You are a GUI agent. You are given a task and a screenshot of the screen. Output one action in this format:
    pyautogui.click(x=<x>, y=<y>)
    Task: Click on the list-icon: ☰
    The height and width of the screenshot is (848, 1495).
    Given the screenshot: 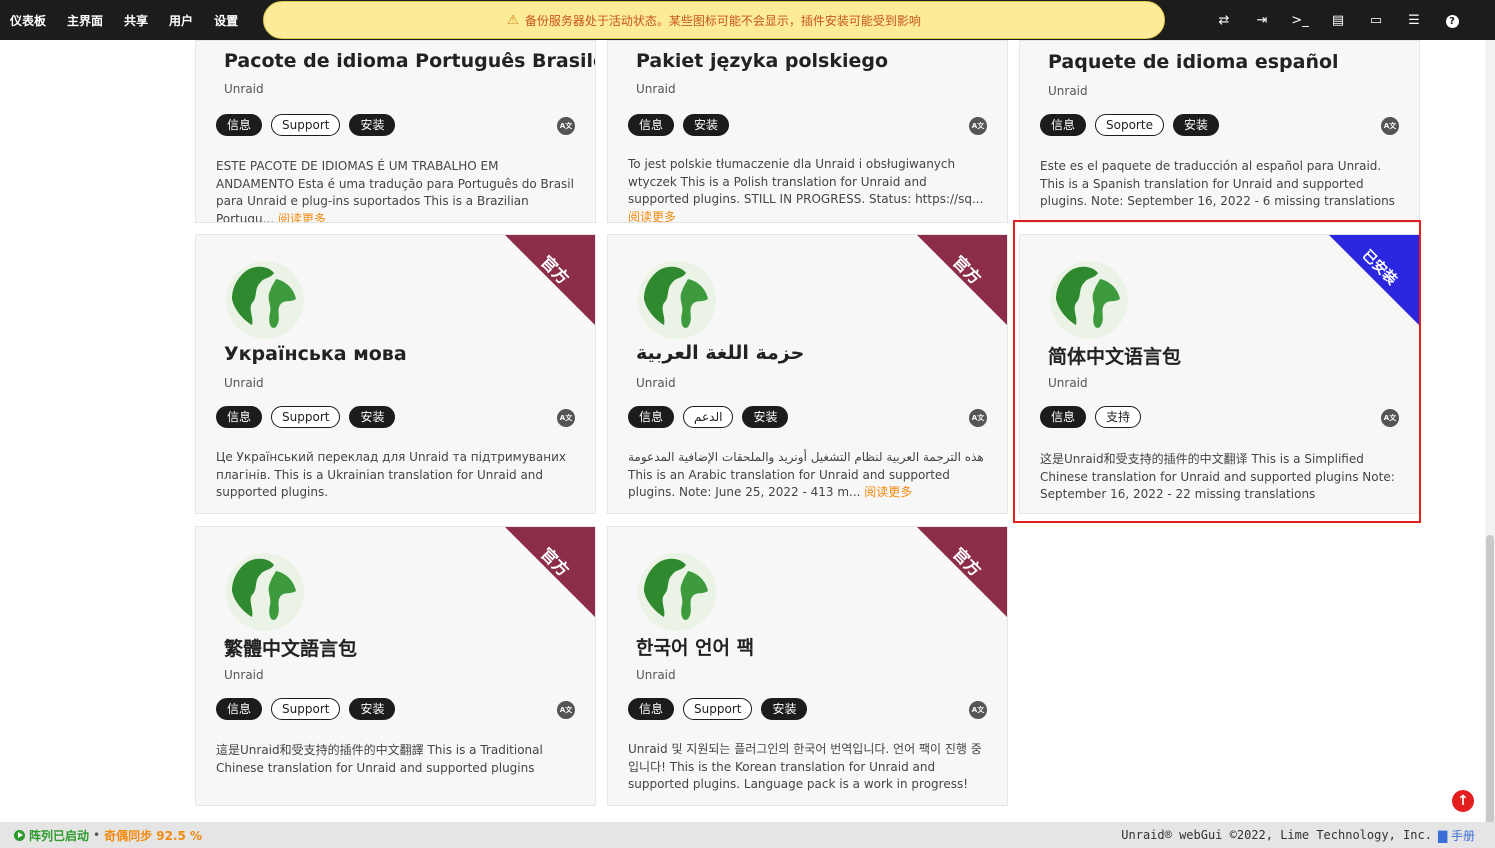 What is the action you would take?
    pyautogui.click(x=1414, y=20)
    